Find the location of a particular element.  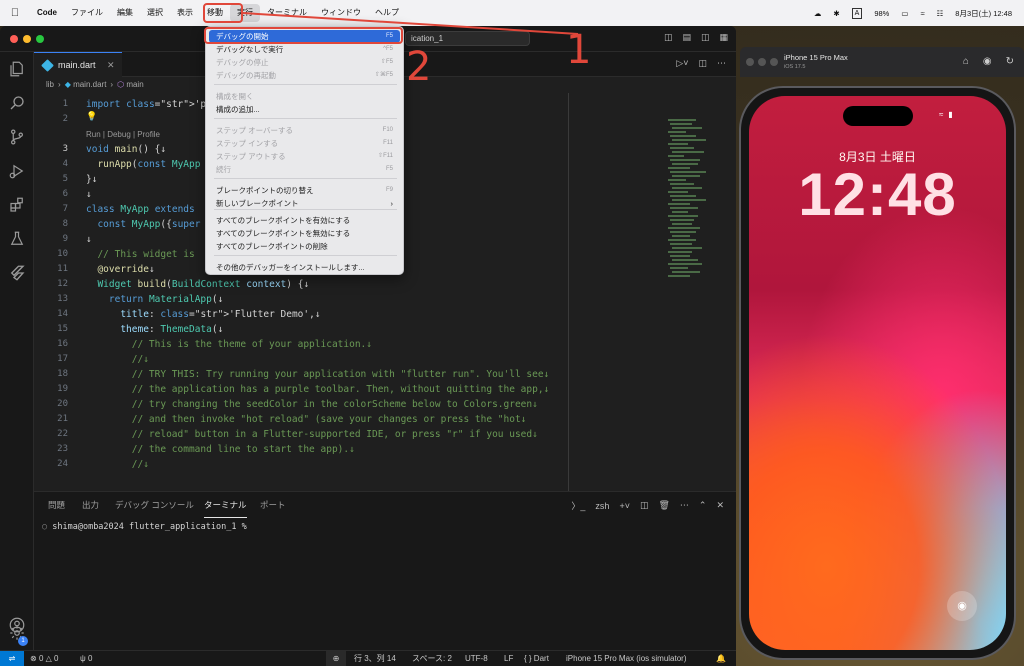

camera-icon: ◉ is located at coordinates (962, 606).